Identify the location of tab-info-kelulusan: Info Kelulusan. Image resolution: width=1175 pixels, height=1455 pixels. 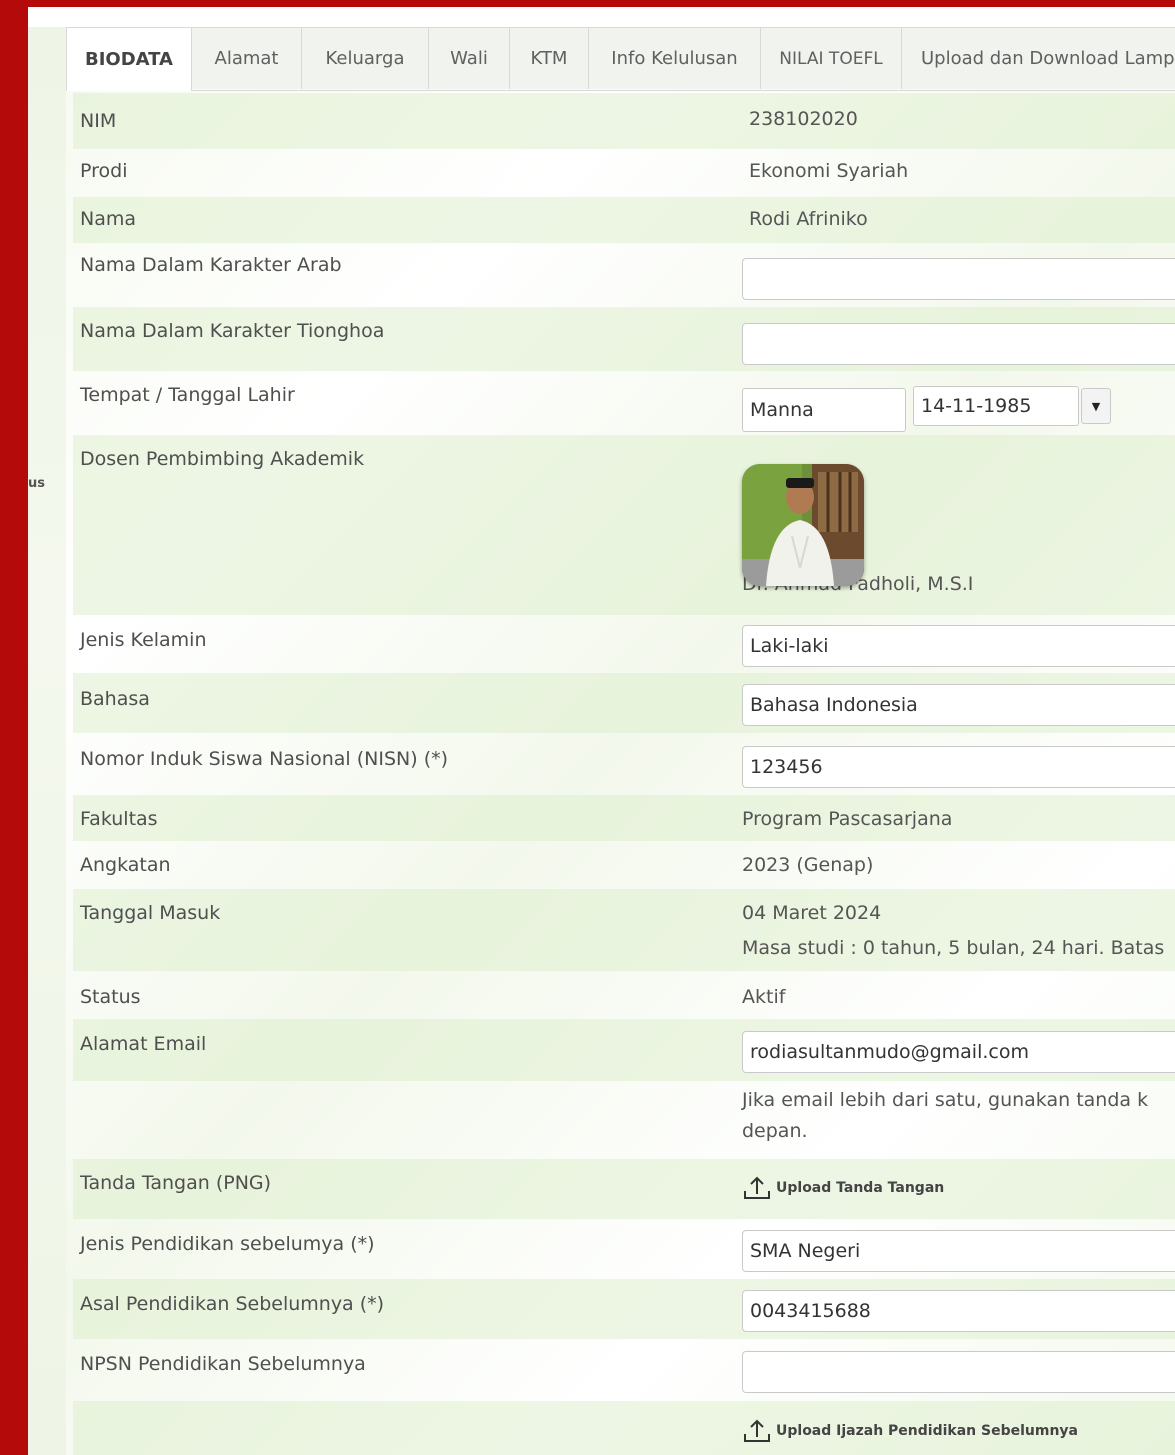
(674, 58).